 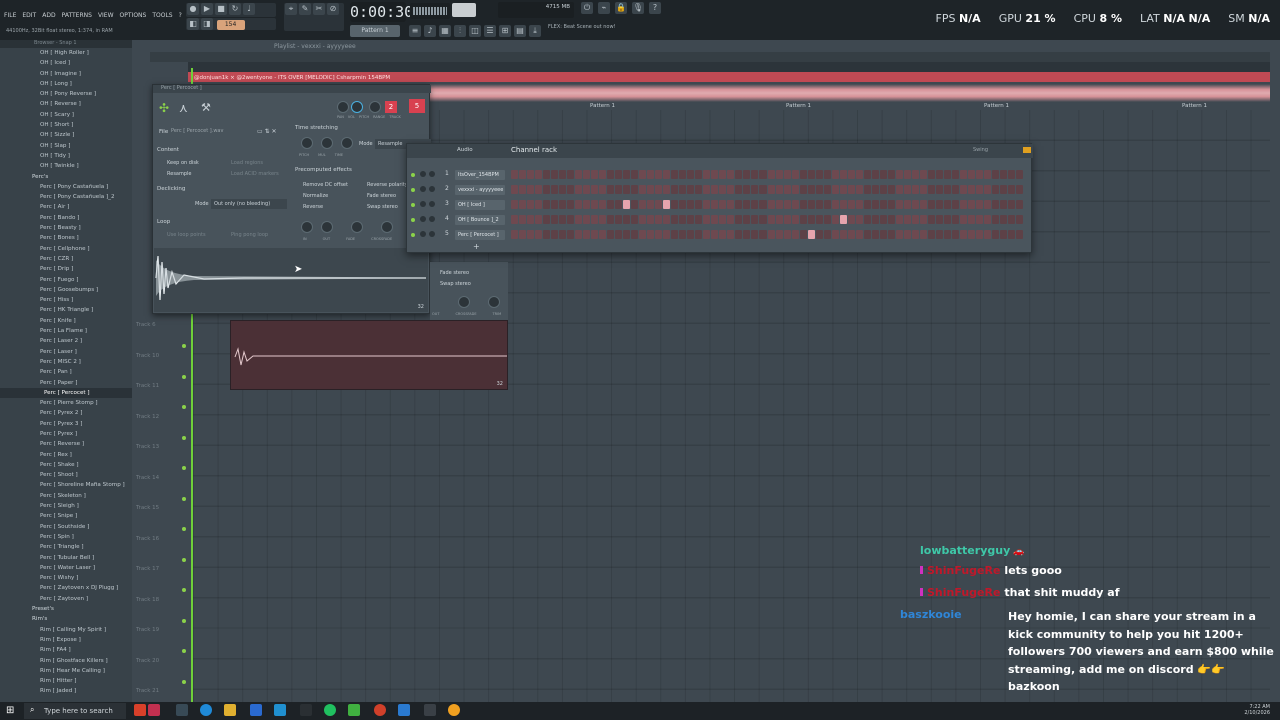 I want to click on plugin-icon: ◫, so click(x=475, y=31).